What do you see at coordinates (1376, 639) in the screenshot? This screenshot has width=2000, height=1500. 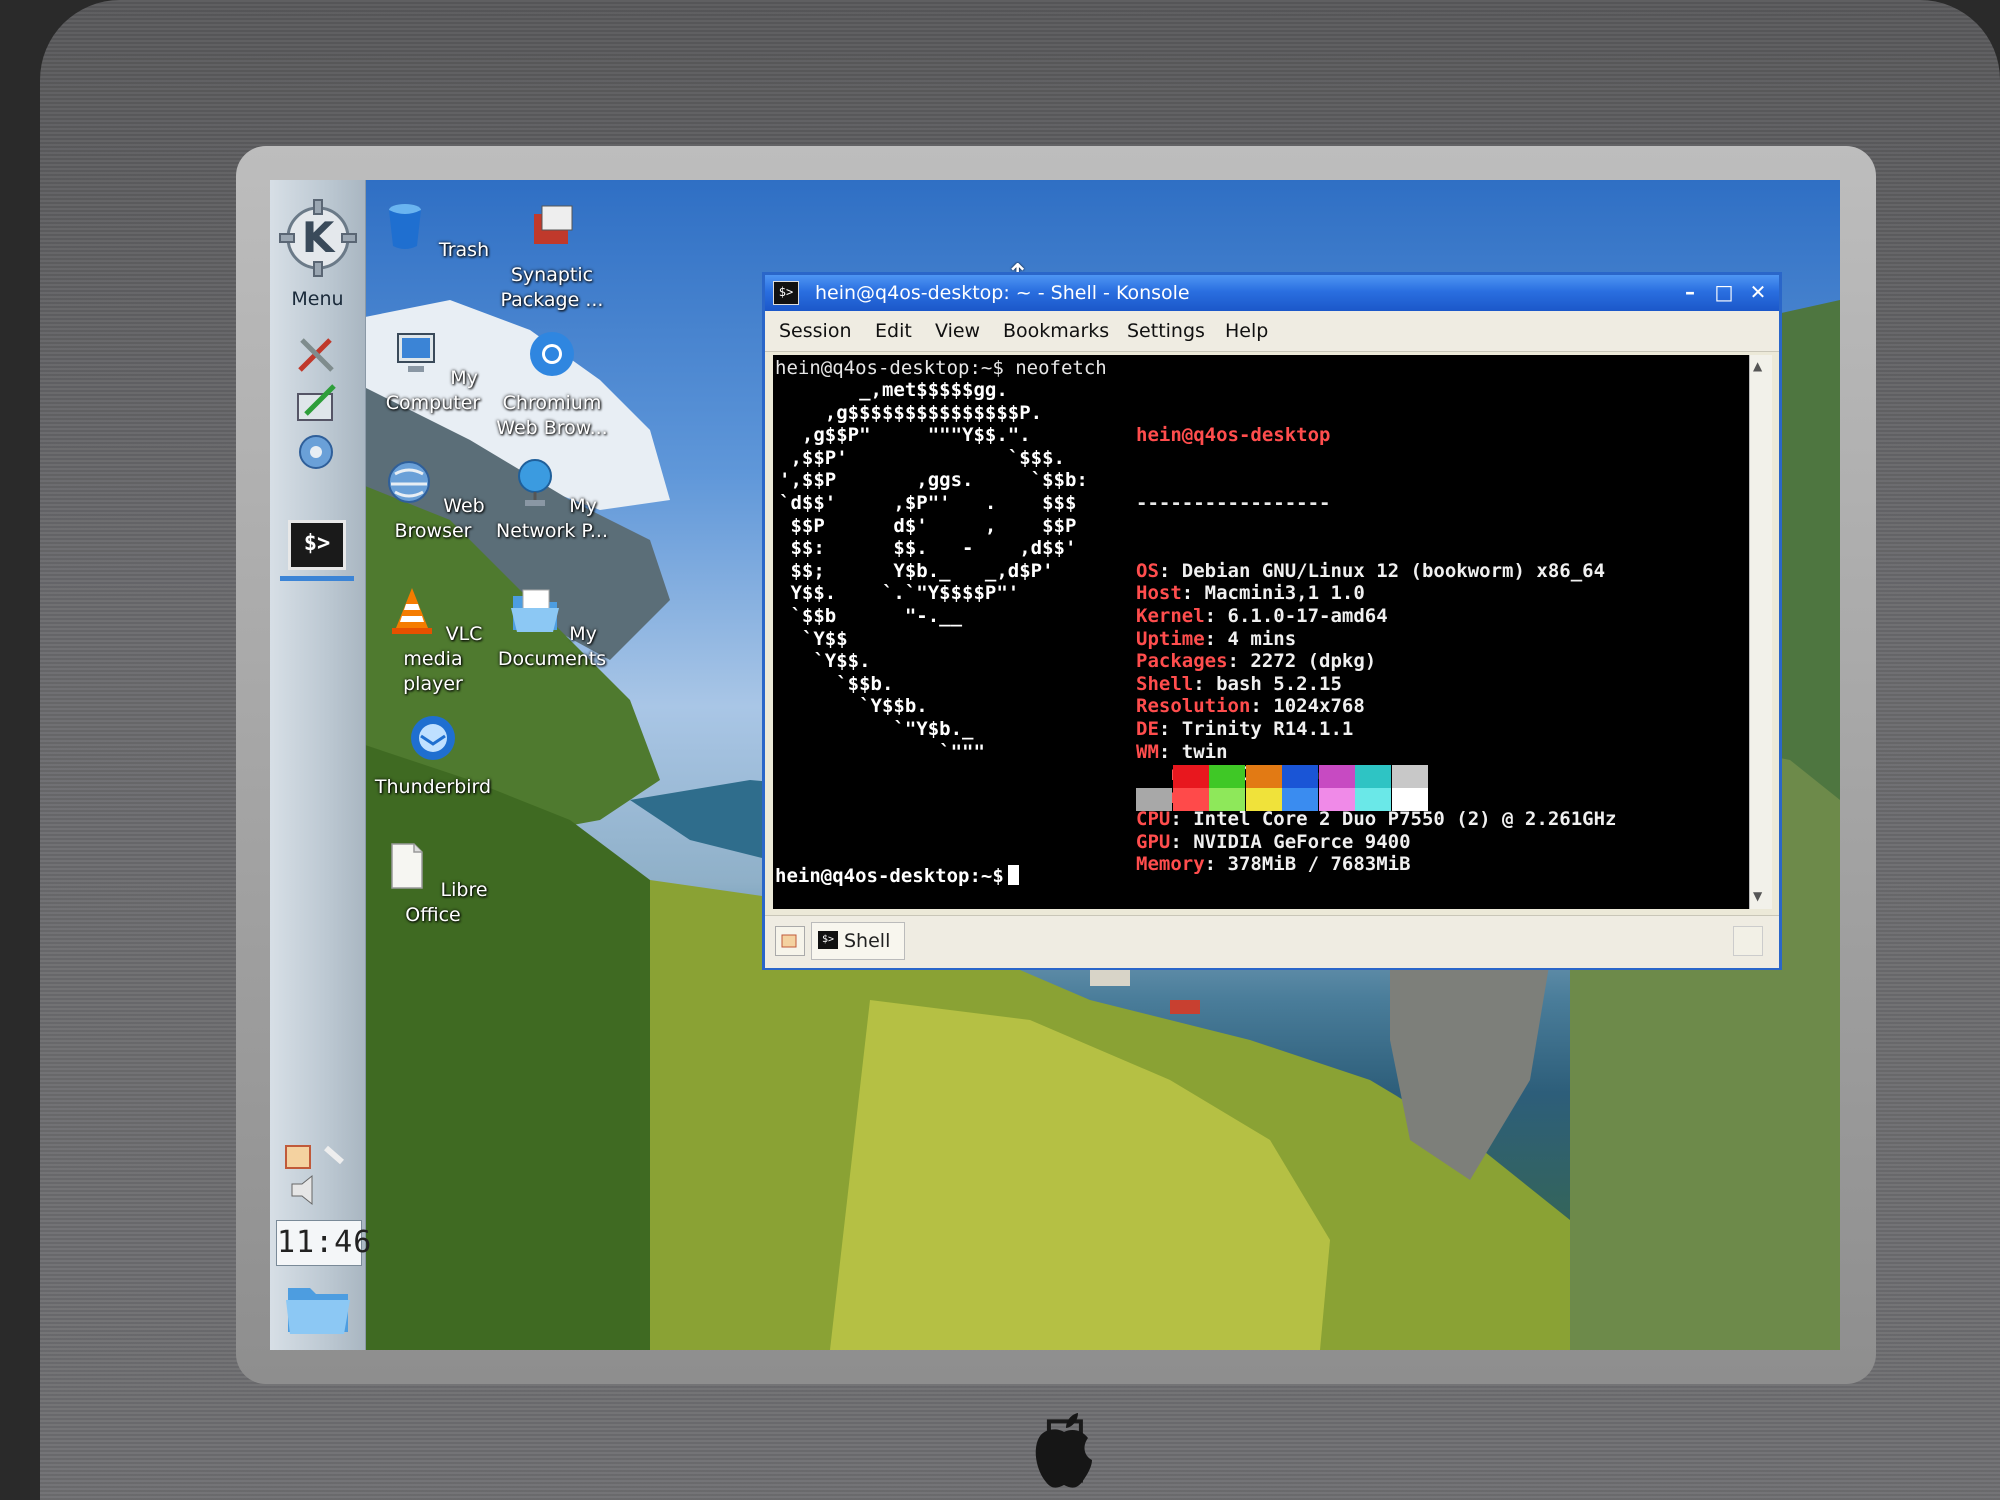 I see `info-line: Uptime: 4 mins` at bounding box center [1376, 639].